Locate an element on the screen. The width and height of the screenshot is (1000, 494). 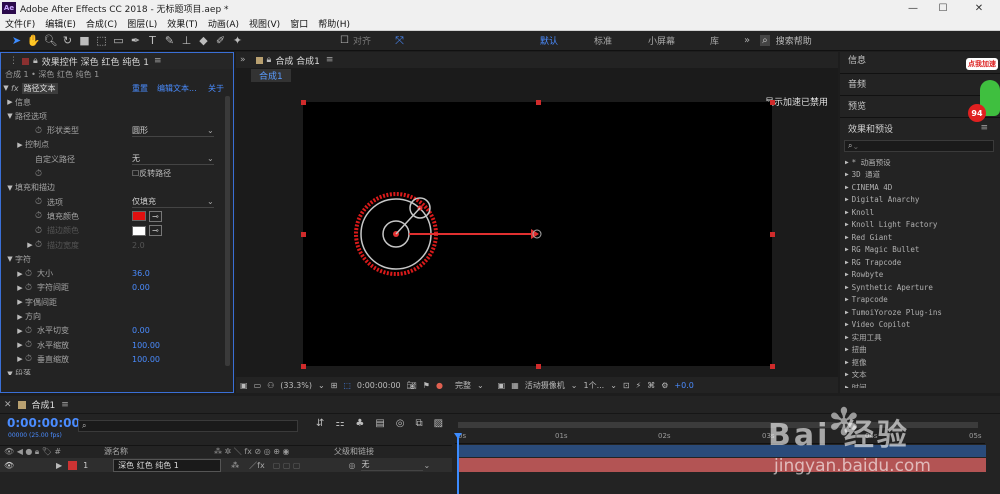
effects-category-item: ▶ * 动画预设 is located at coordinates (920, 162).